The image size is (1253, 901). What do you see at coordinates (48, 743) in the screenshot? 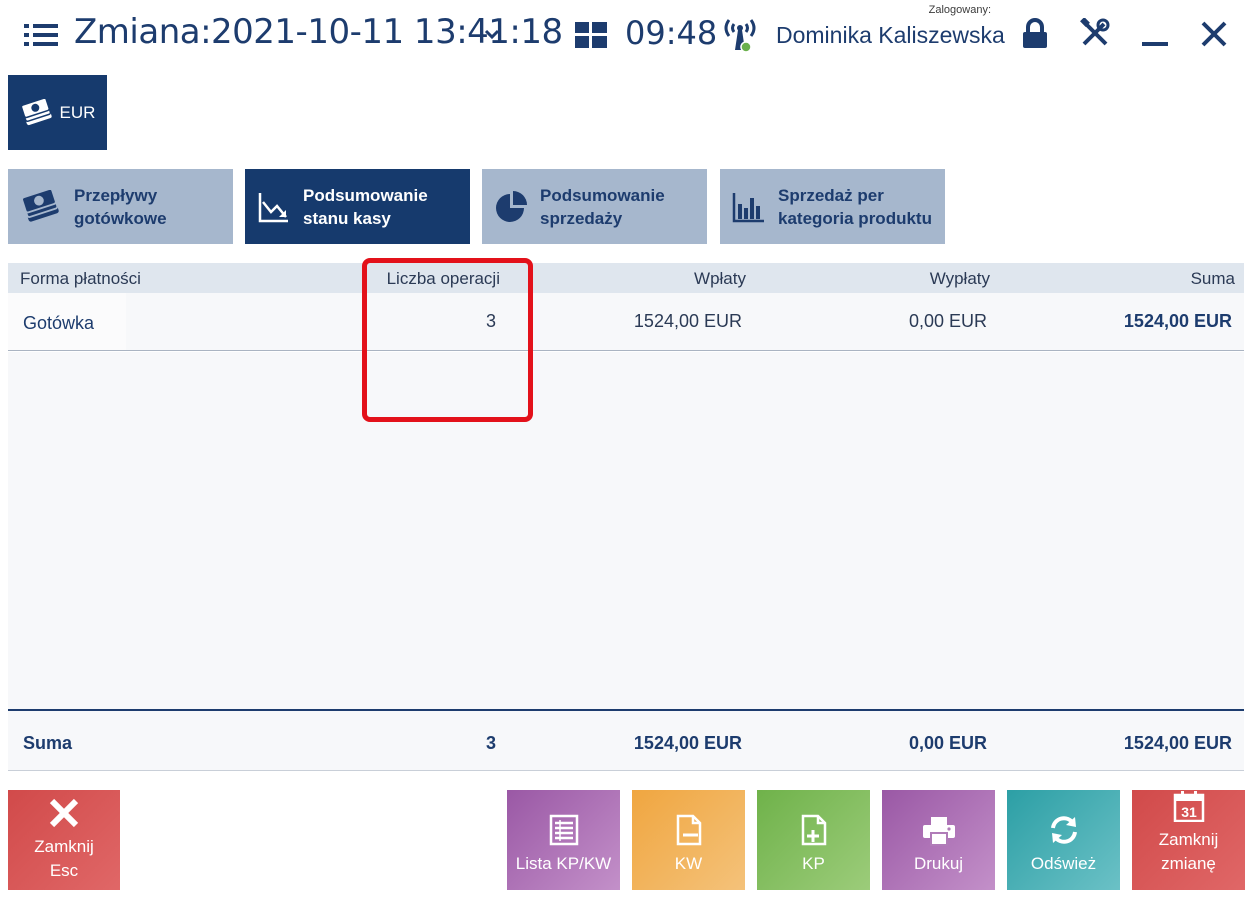
I see `summary-label: Suma` at bounding box center [48, 743].